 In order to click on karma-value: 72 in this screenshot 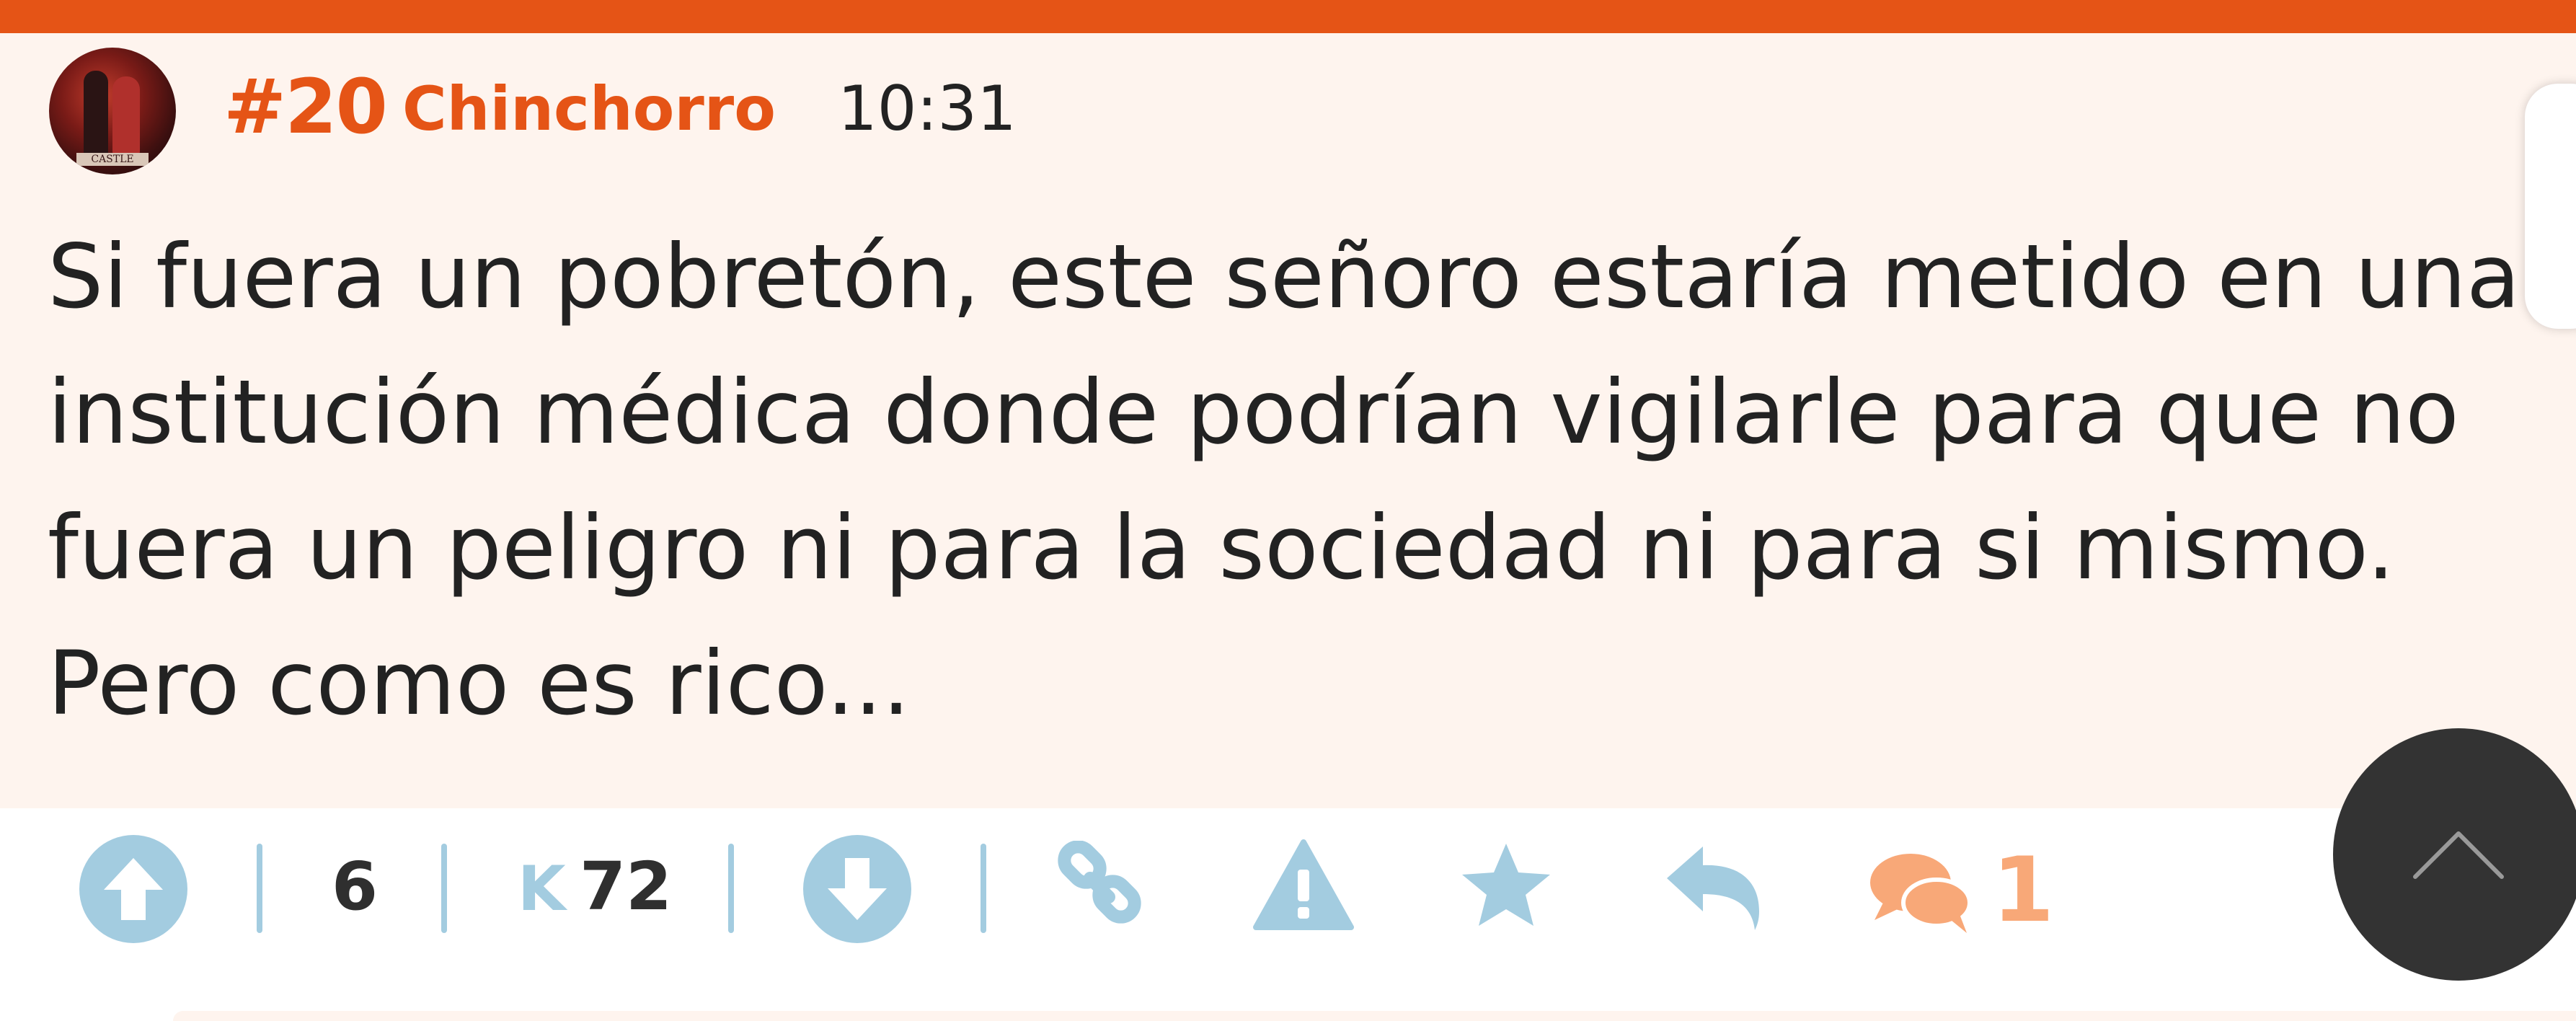, I will do `click(626, 886)`.